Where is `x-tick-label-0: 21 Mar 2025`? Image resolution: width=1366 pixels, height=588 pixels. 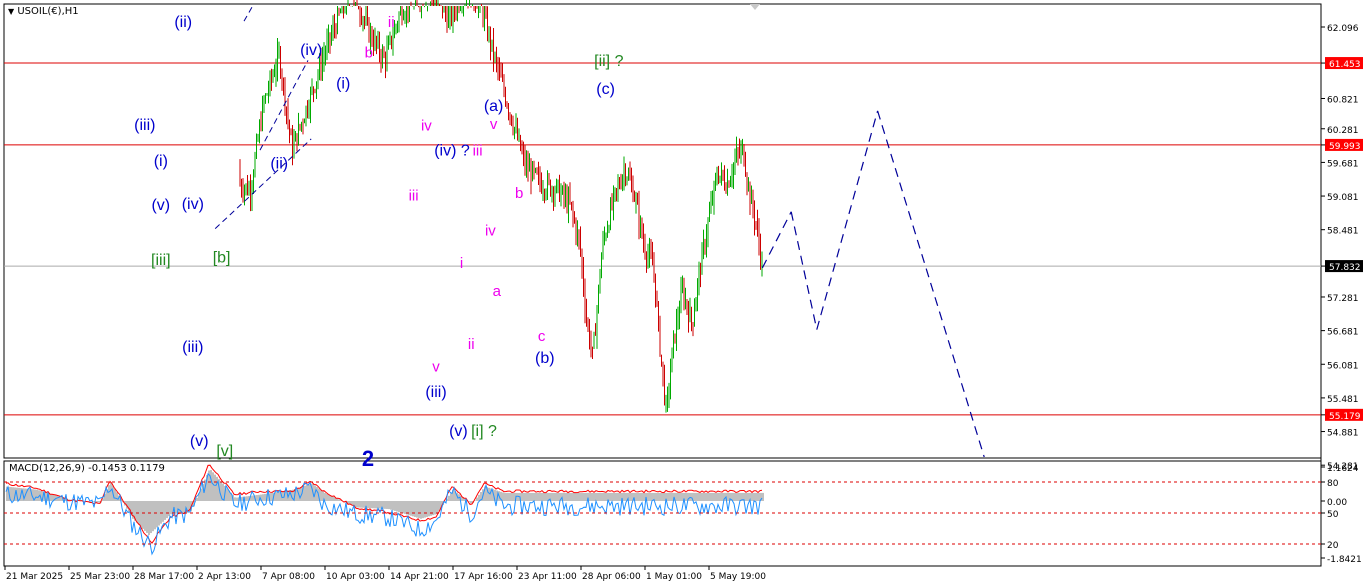
x-tick-label-0: 21 Mar 2025 is located at coordinates (34, 577).